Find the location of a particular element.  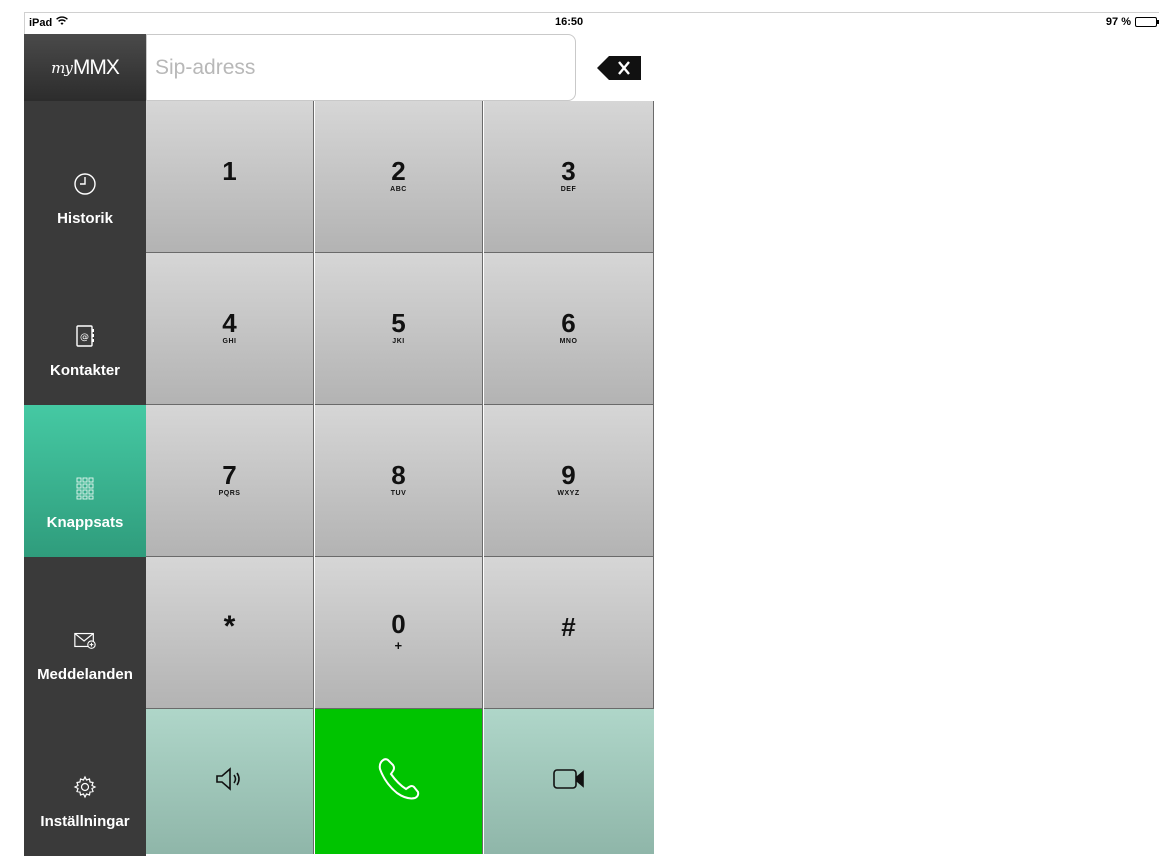

status-bar: iPad 16:50 97 % is located at coordinates (591, 23).